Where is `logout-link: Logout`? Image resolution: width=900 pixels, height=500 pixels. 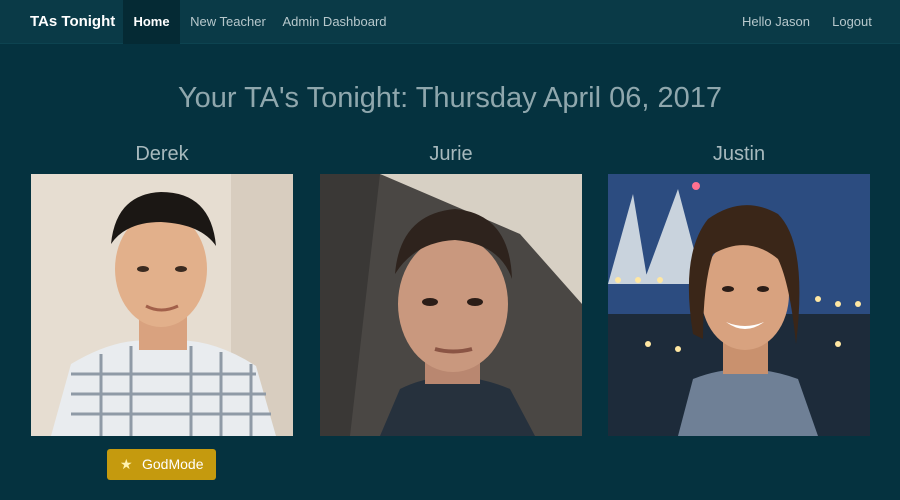
logout-link: Logout is located at coordinates (852, 22).